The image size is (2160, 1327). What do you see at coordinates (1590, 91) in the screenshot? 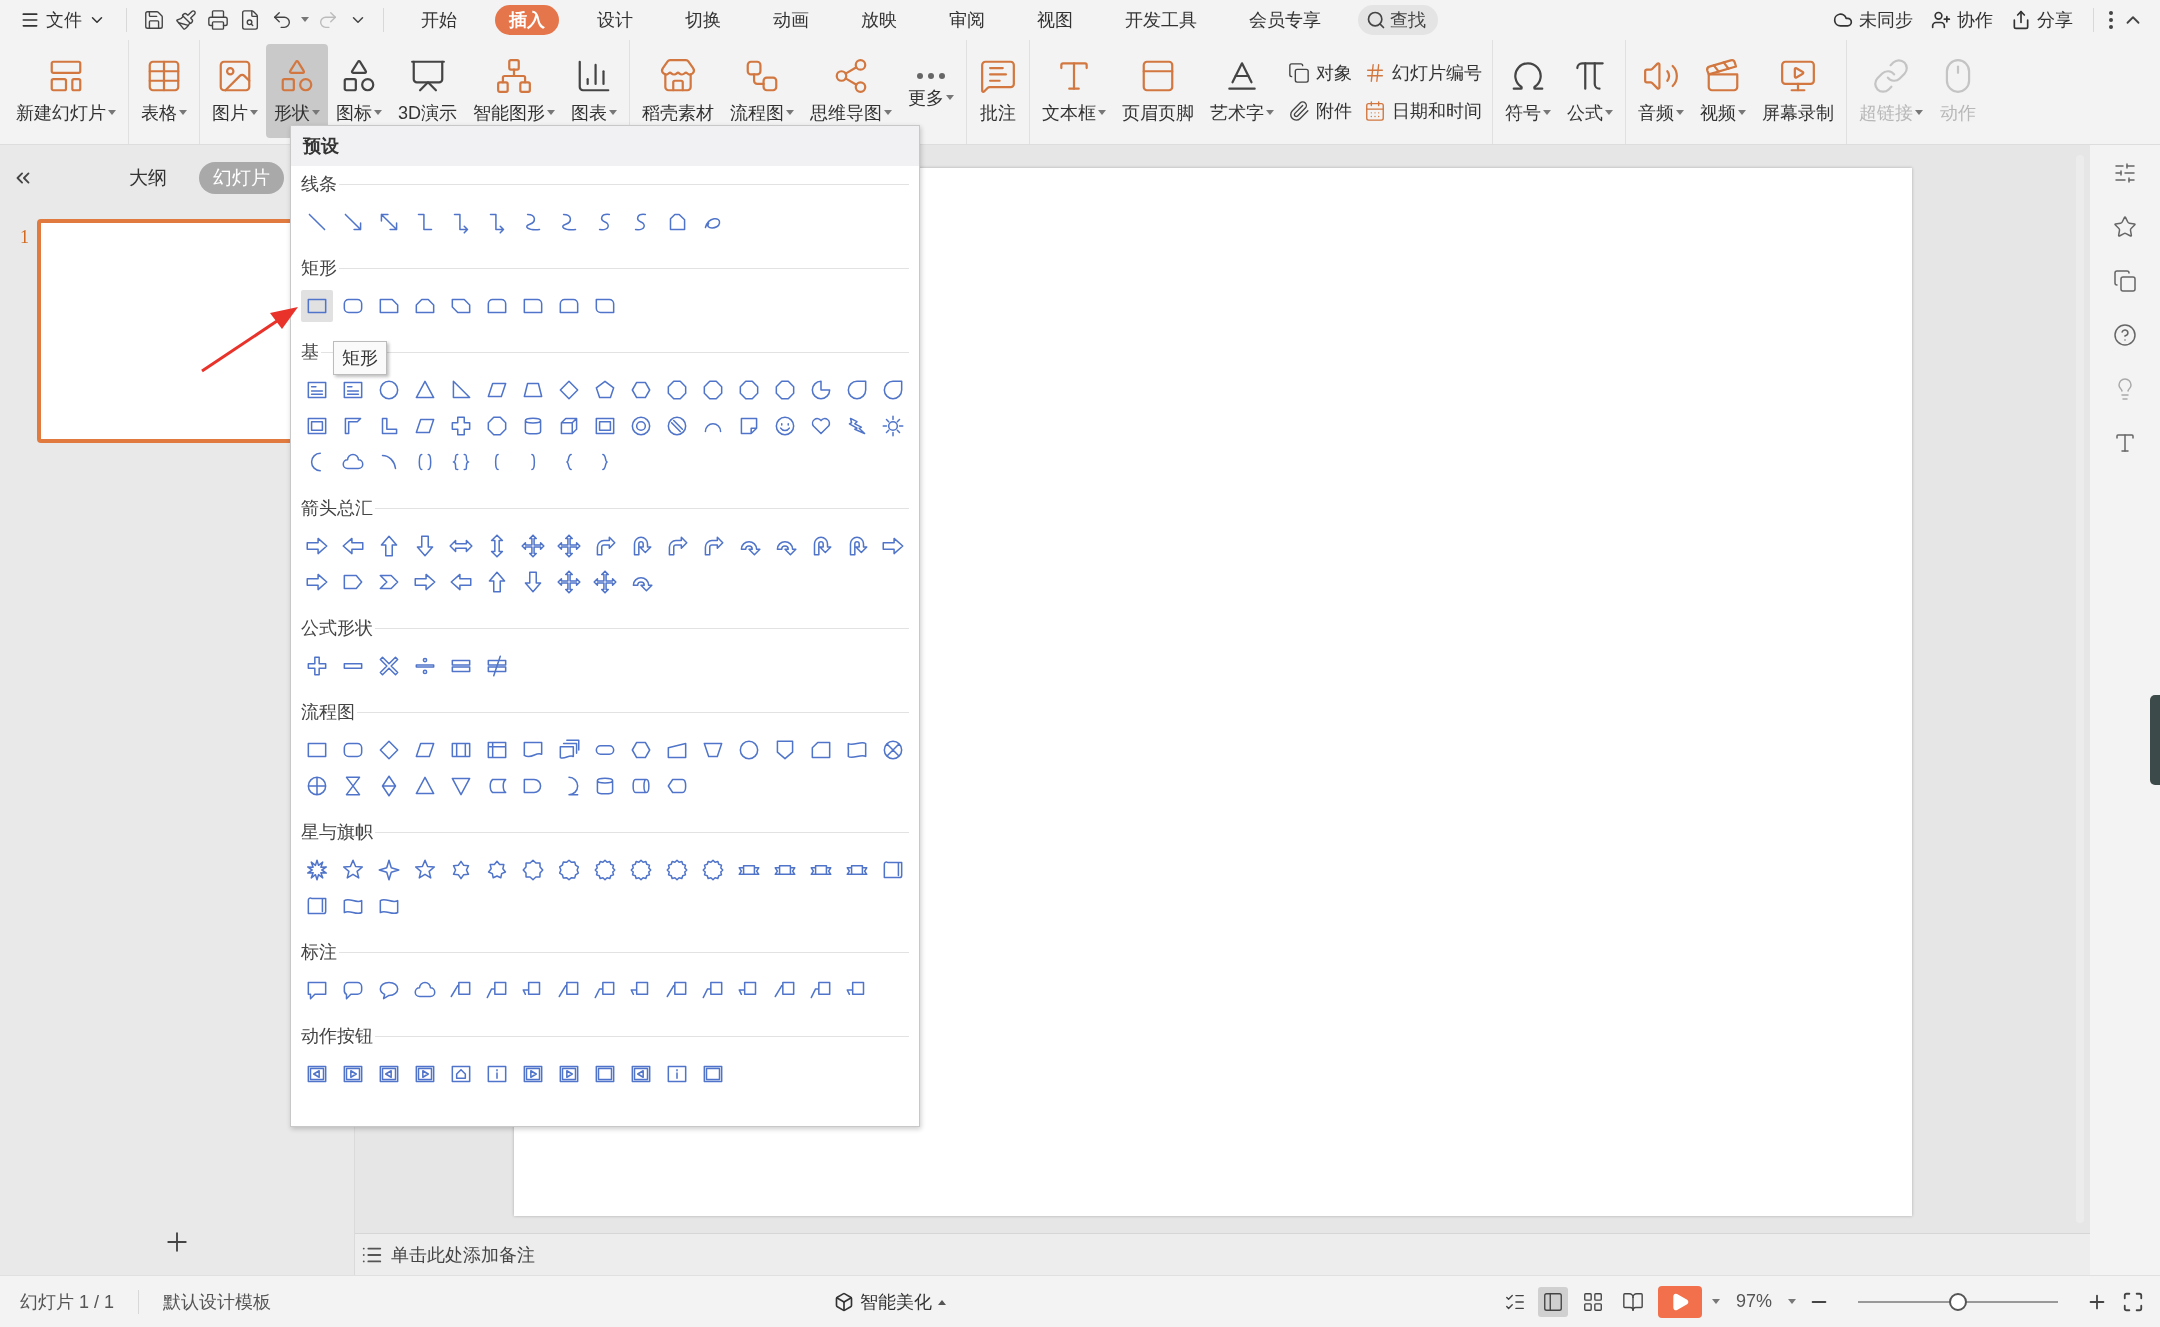
I see `ribbon-button: 公式` at bounding box center [1590, 91].